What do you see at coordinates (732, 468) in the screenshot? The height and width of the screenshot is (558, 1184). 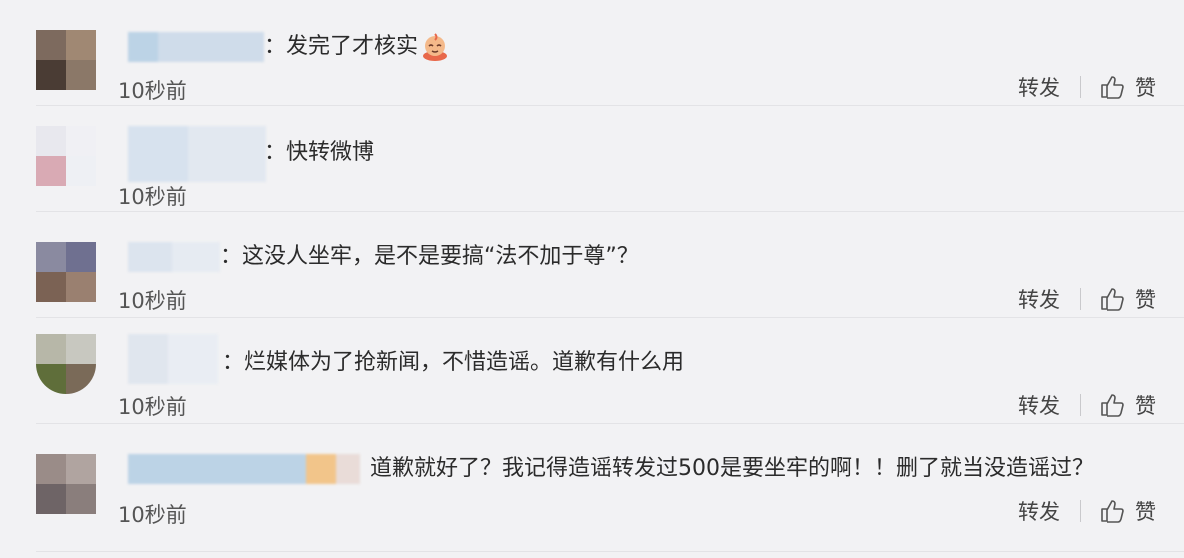 I see `comment-text: 道歉就好了？我记得造谣转发过500是要坐牢的啊！！删了就当没造谣过？` at bounding box center [732, 468].